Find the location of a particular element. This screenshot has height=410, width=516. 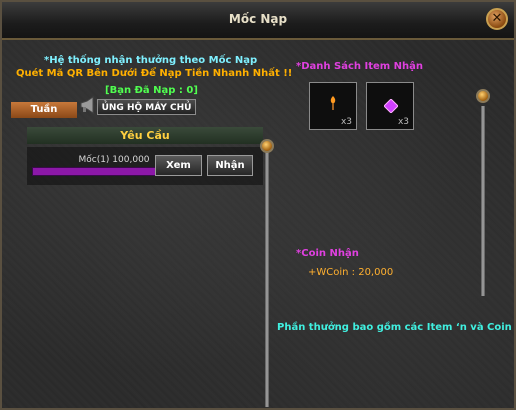

item-slot-1: x3 is located at coordinates (333, 106).